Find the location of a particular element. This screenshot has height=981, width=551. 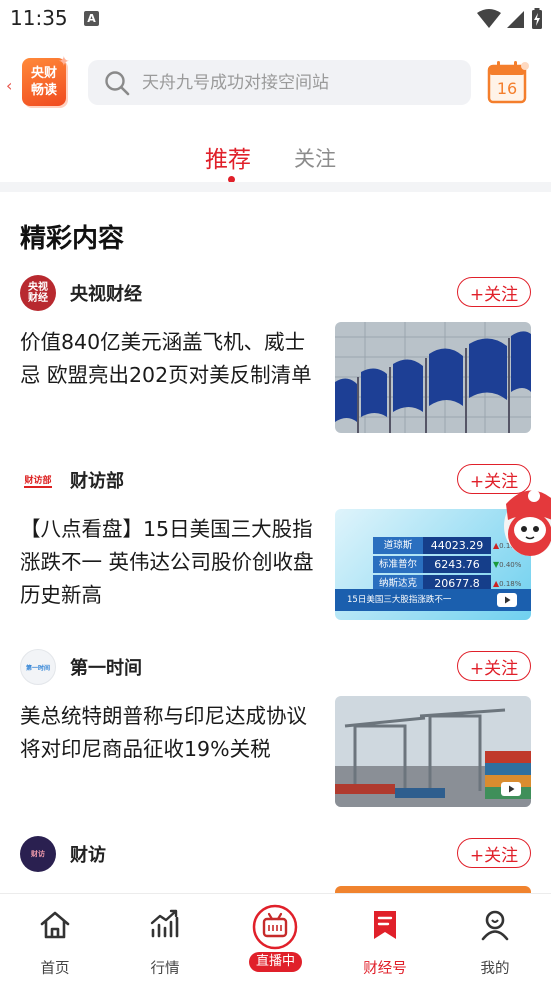

source-name: 财访部 is located at coordinates (97, 481).